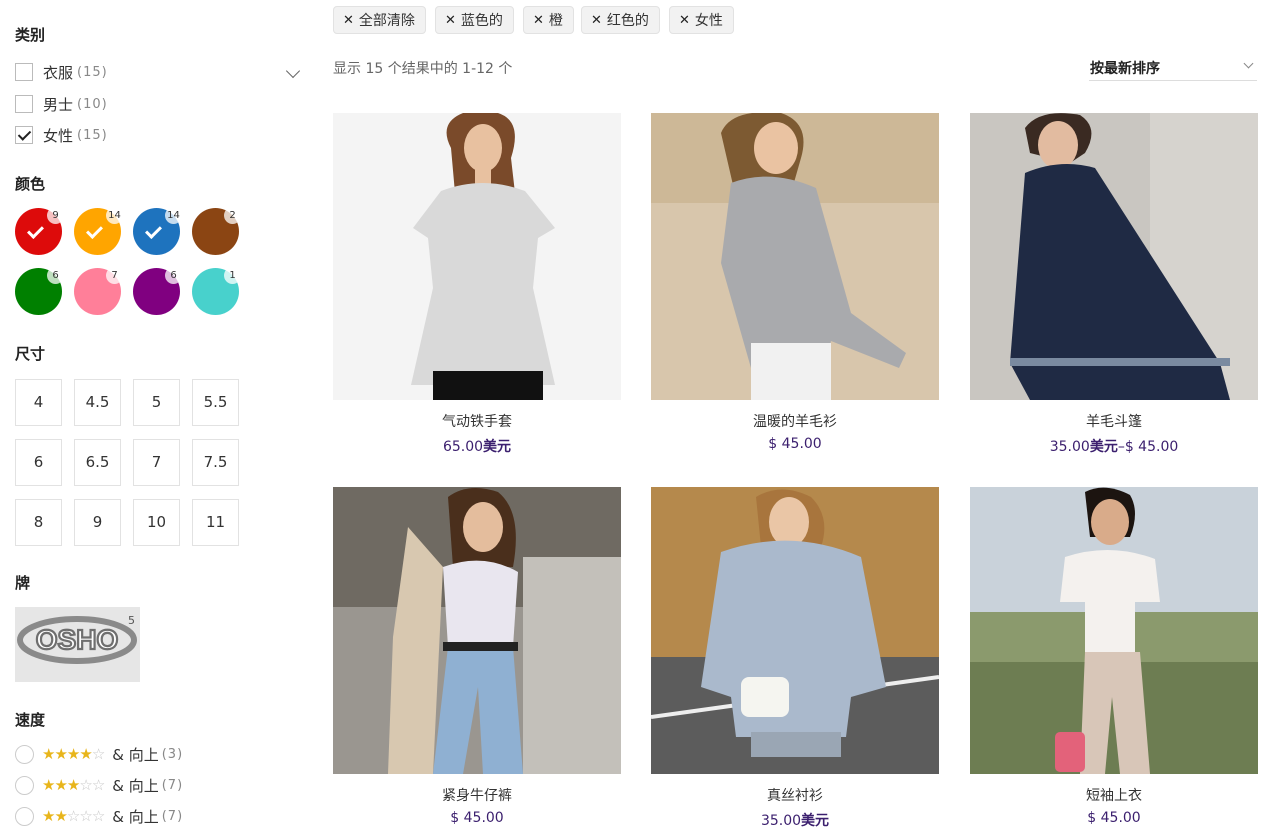 The height and width of the screenshot is (836, 1280). I want to click on filter-chip-women: ✕ 女性, so click(701, 20).